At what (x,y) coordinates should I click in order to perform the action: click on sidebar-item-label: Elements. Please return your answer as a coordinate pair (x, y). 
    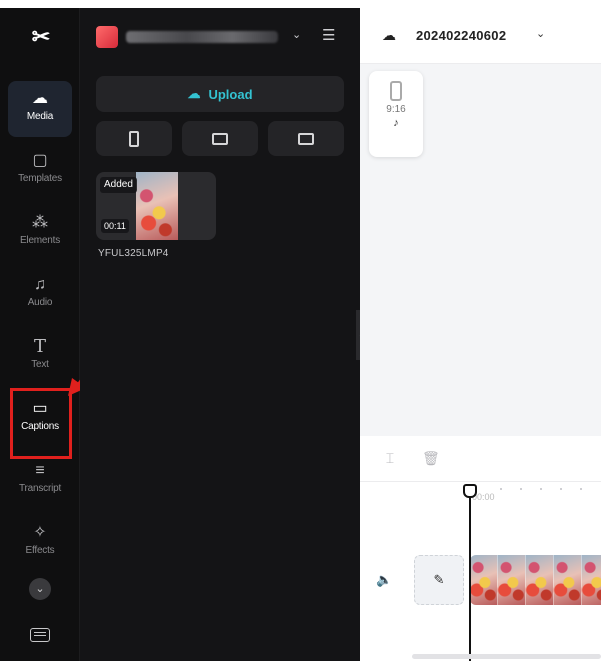
    Looking at the image, I should click on (40, 240).